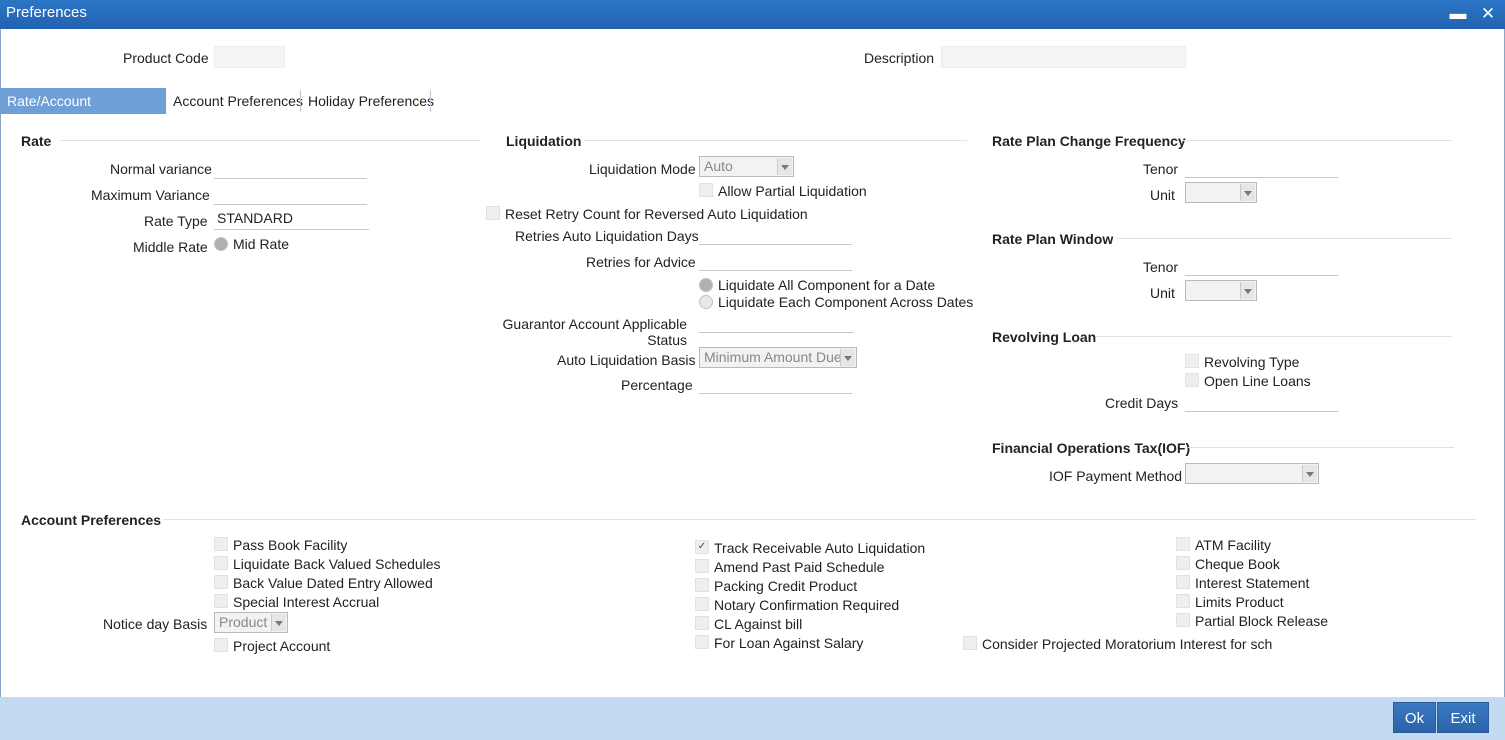  What do you see at coordinates (626, 360) in the screenshot?
I see `auto-liquidation-basis-label: Auto Liquidation Basis` at bounding box center [626, 360].